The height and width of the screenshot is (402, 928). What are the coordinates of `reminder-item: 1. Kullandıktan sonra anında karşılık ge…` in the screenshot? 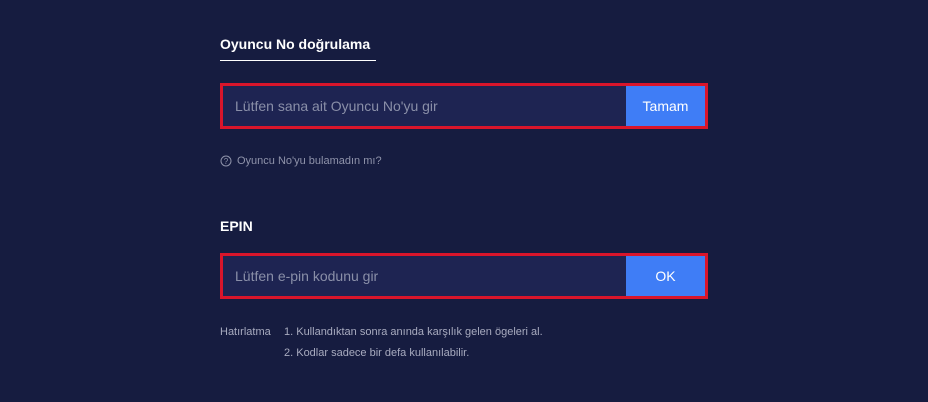 It's located at (413, 332).